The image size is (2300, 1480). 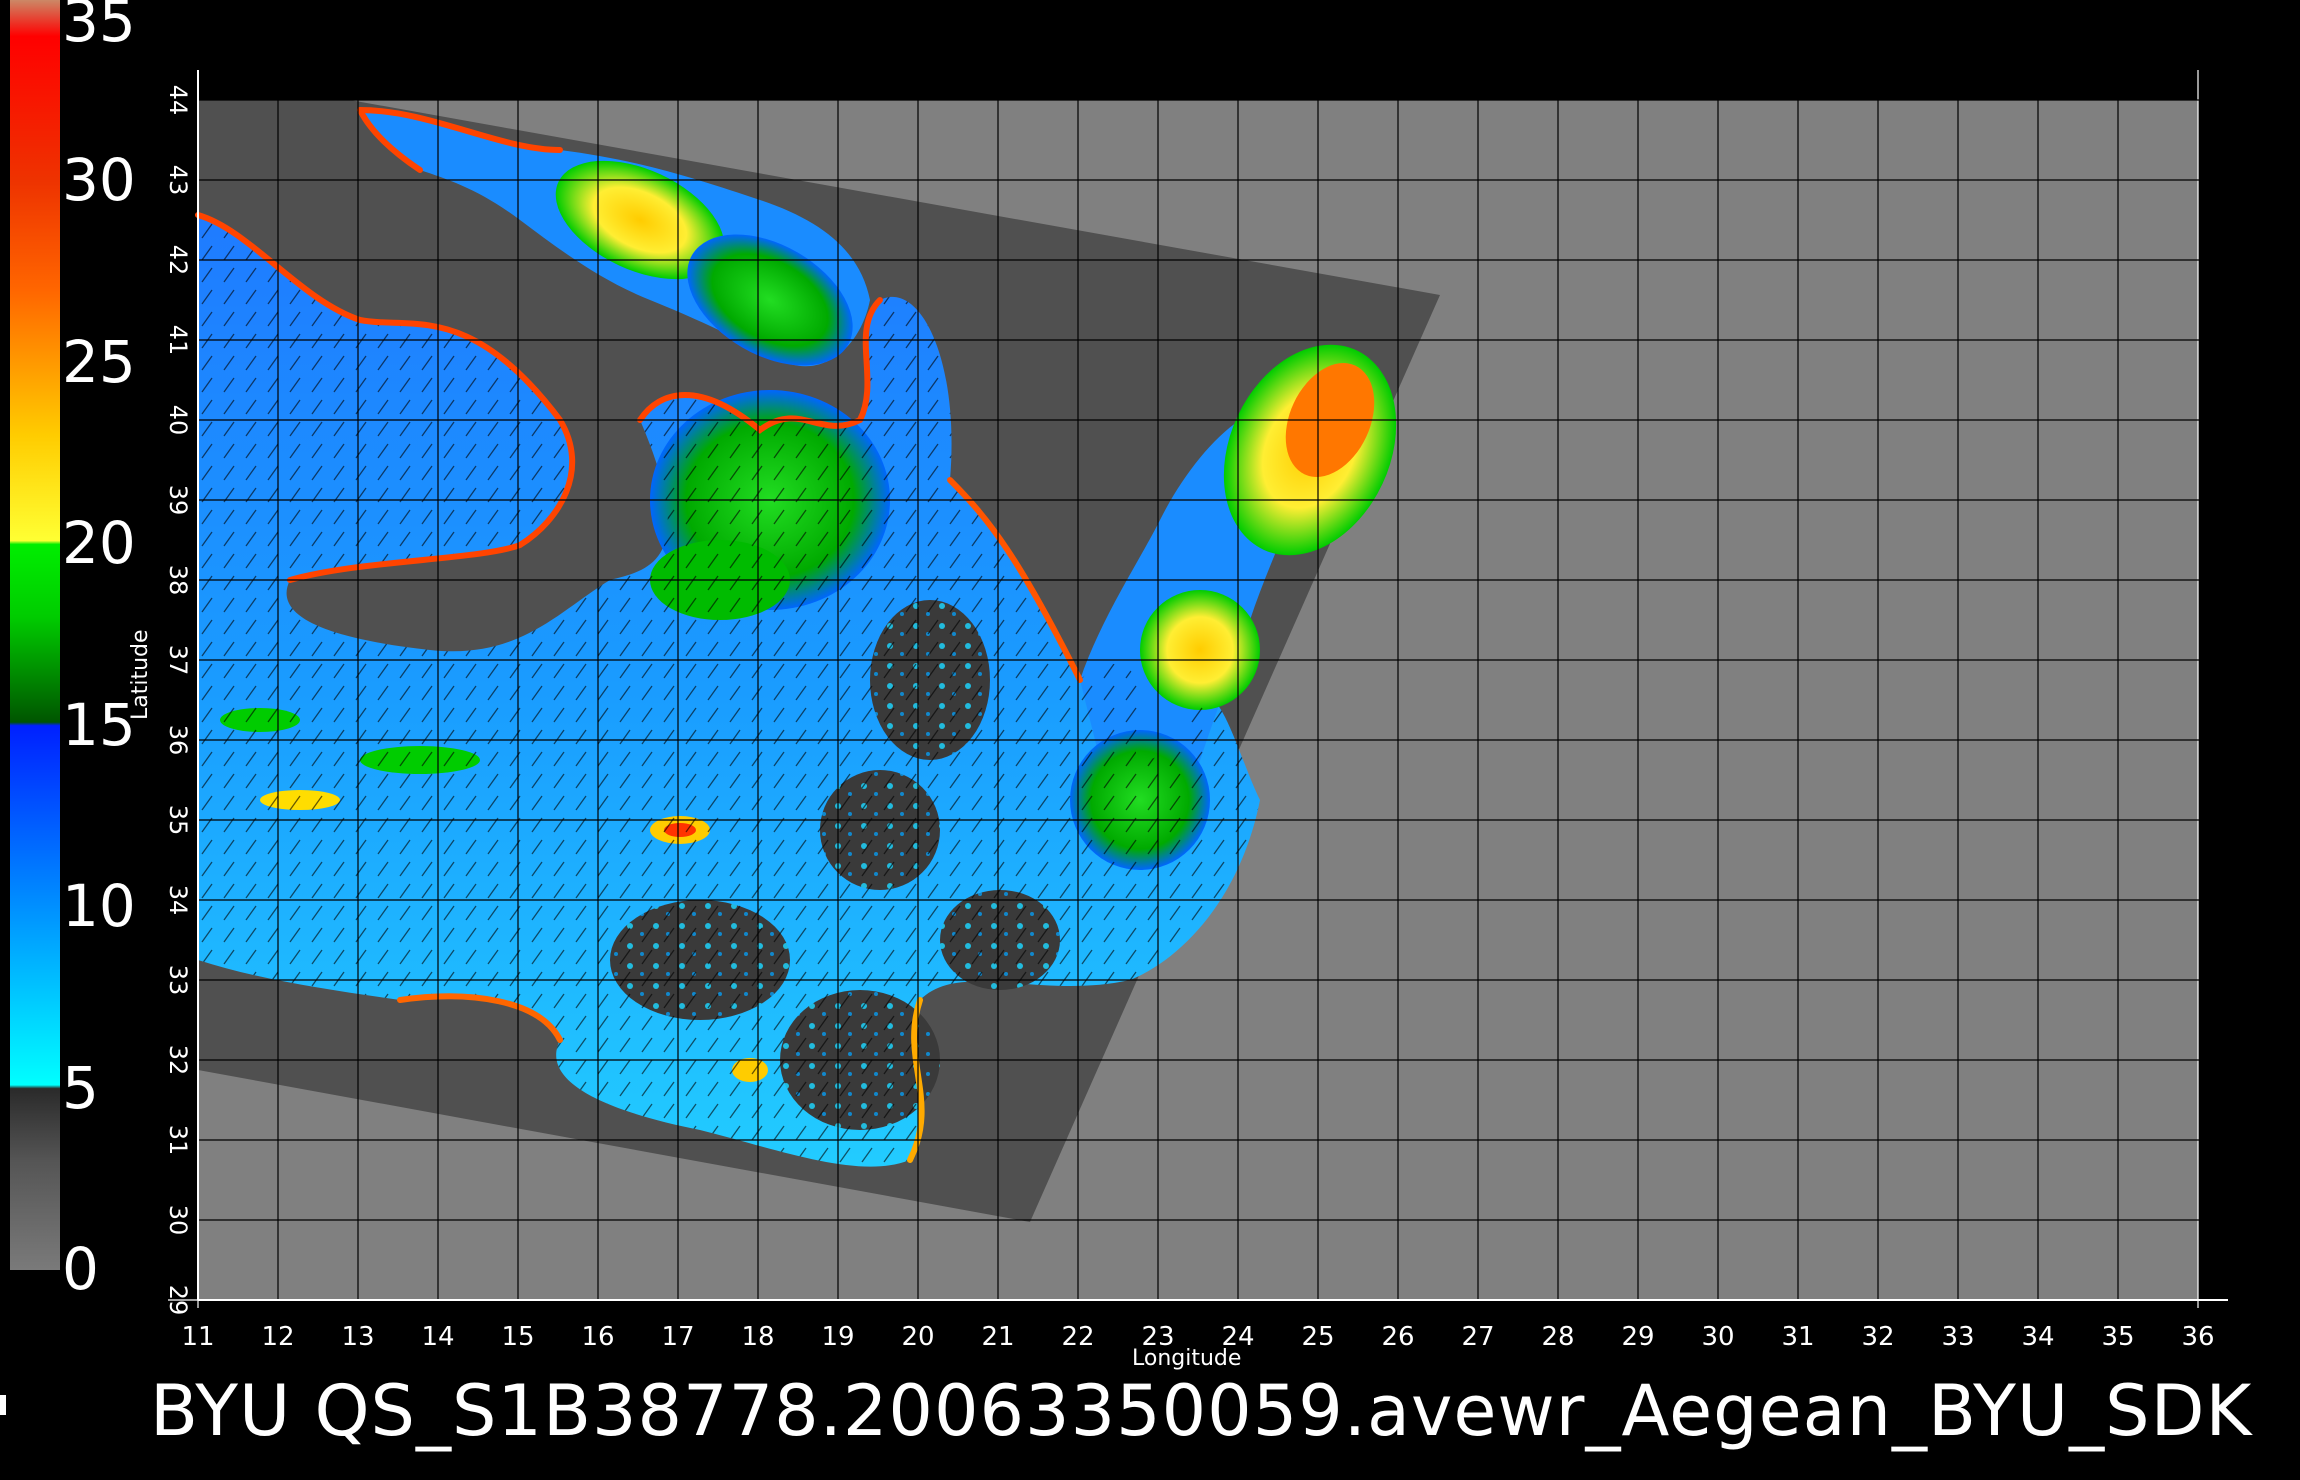 I want to click on longitude-tick-label: 11, so click(x=197, y=1337).